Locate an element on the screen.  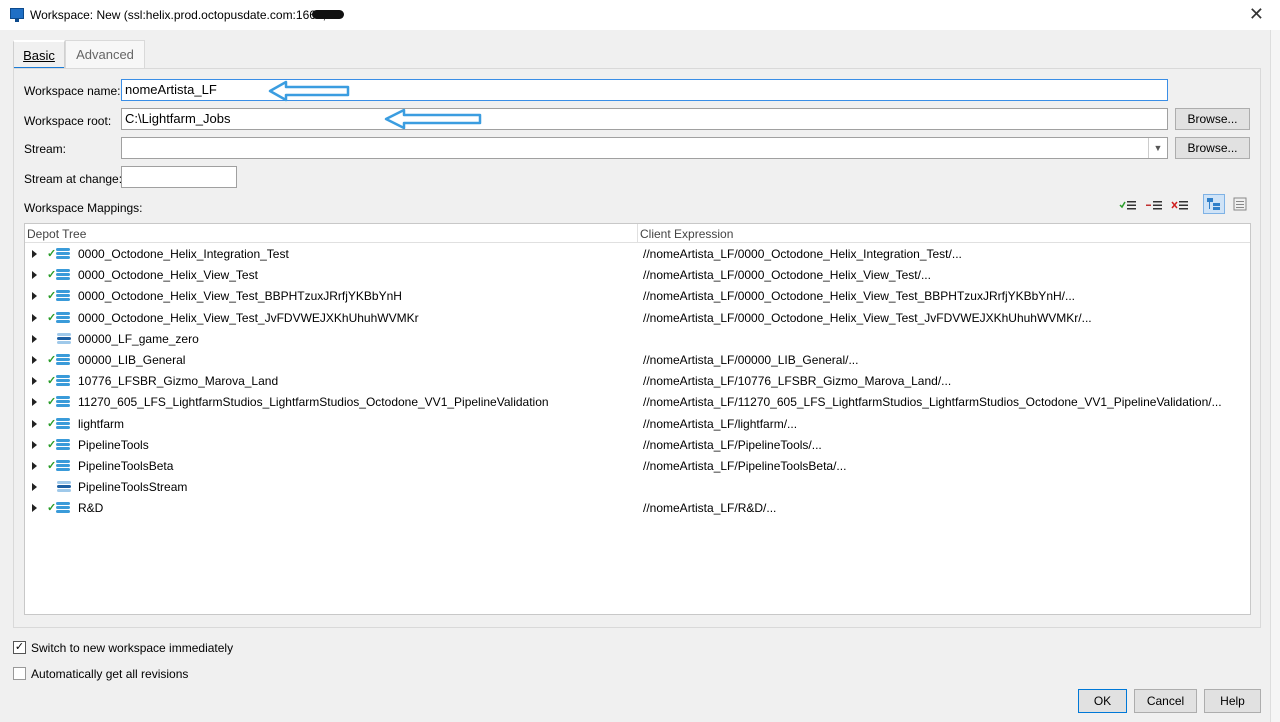
close-icon: ✕ is located at coordinates (1256, 14).